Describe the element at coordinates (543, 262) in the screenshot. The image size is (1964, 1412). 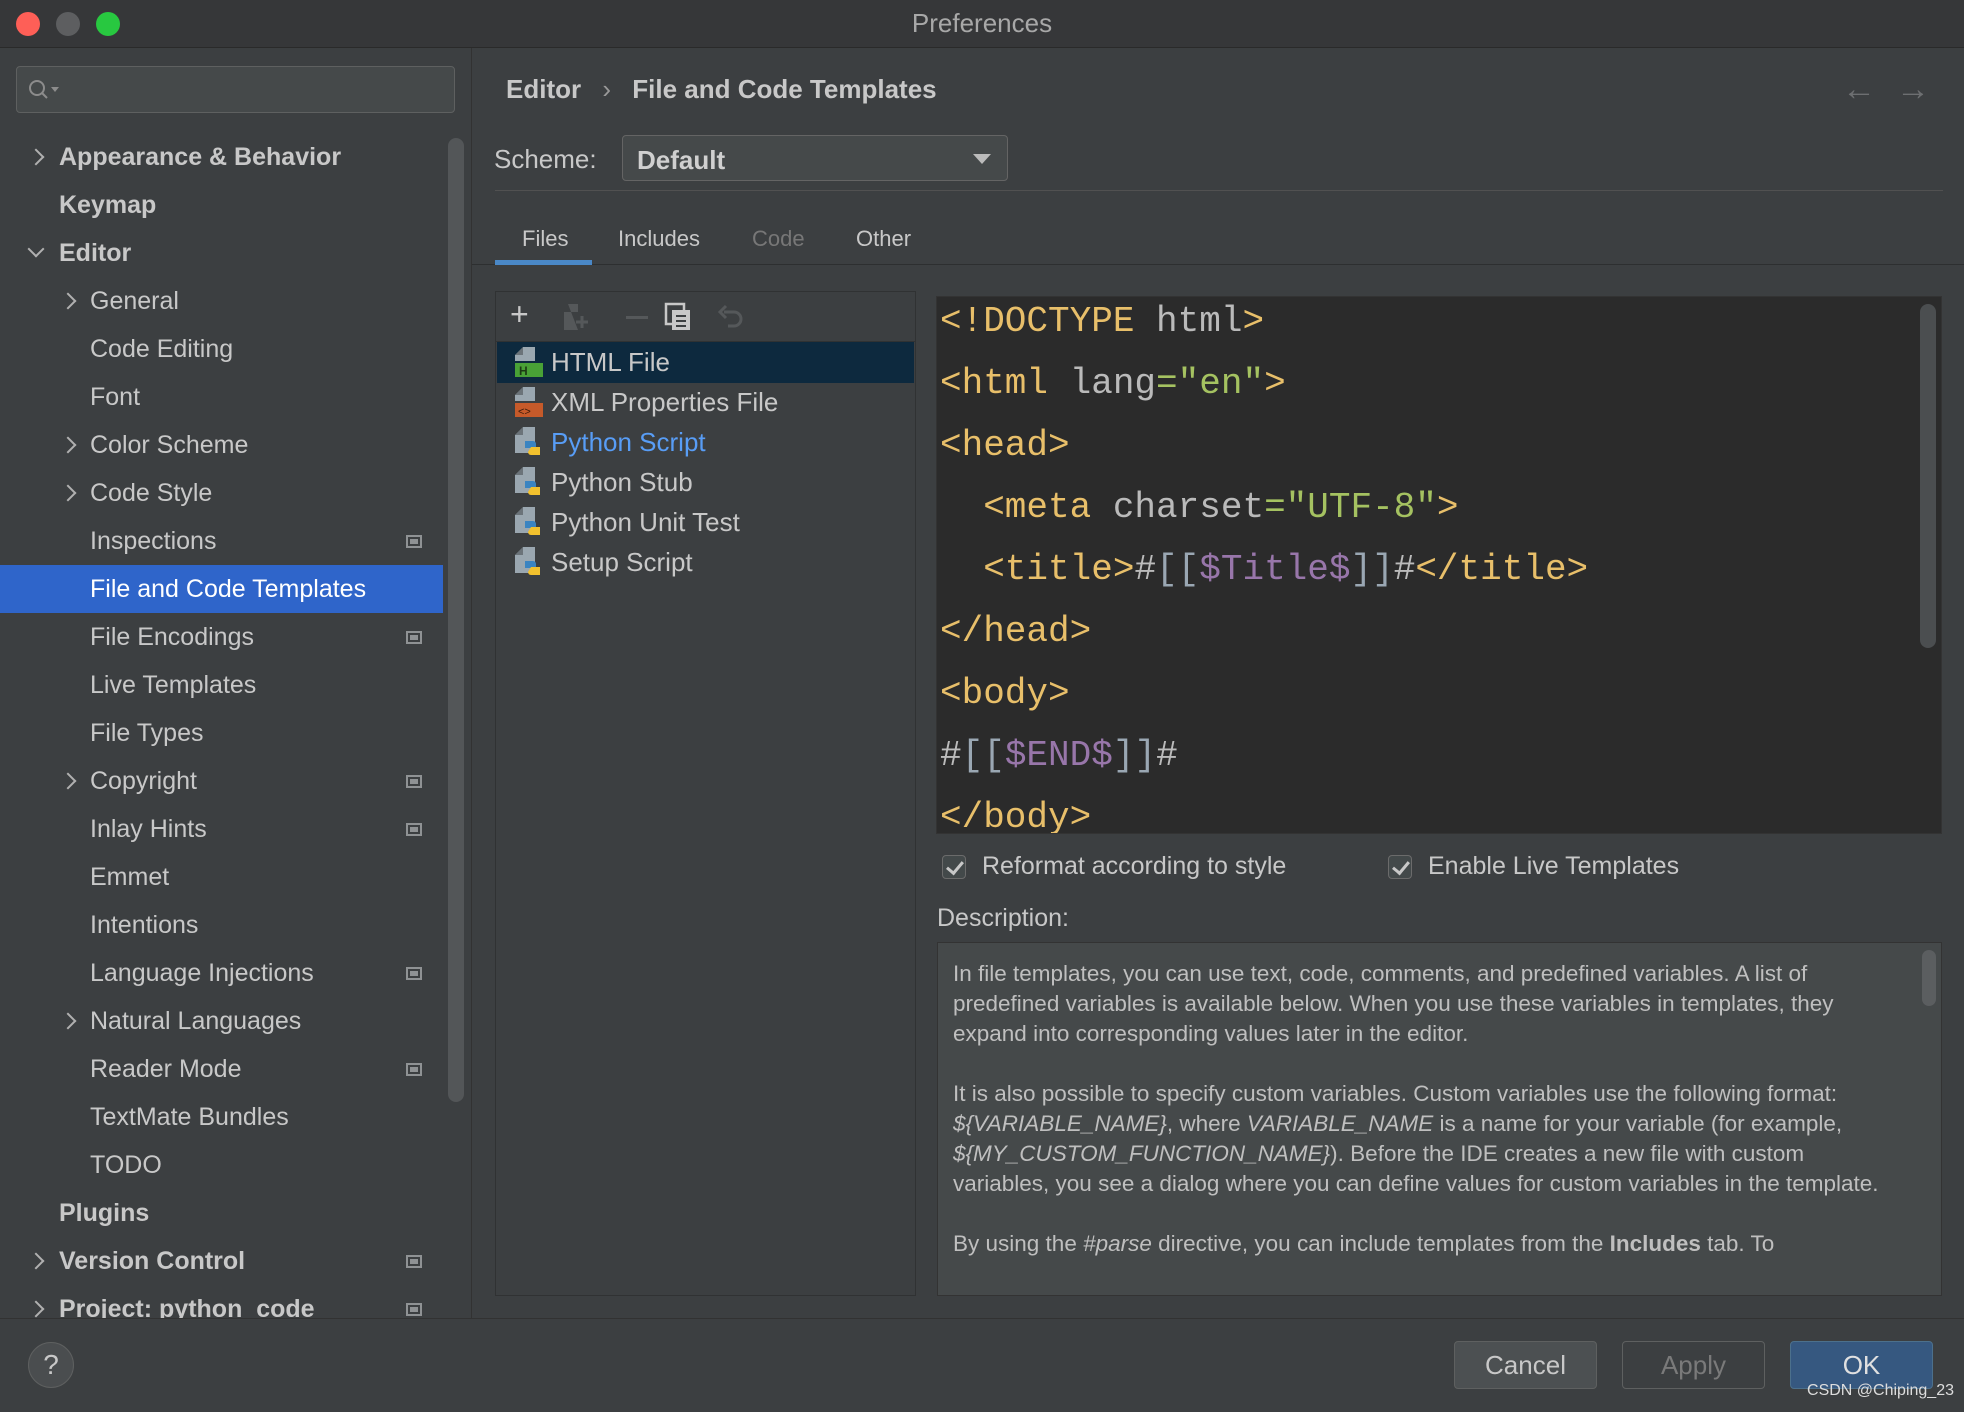
I see `active-tab-indicator` at that location.